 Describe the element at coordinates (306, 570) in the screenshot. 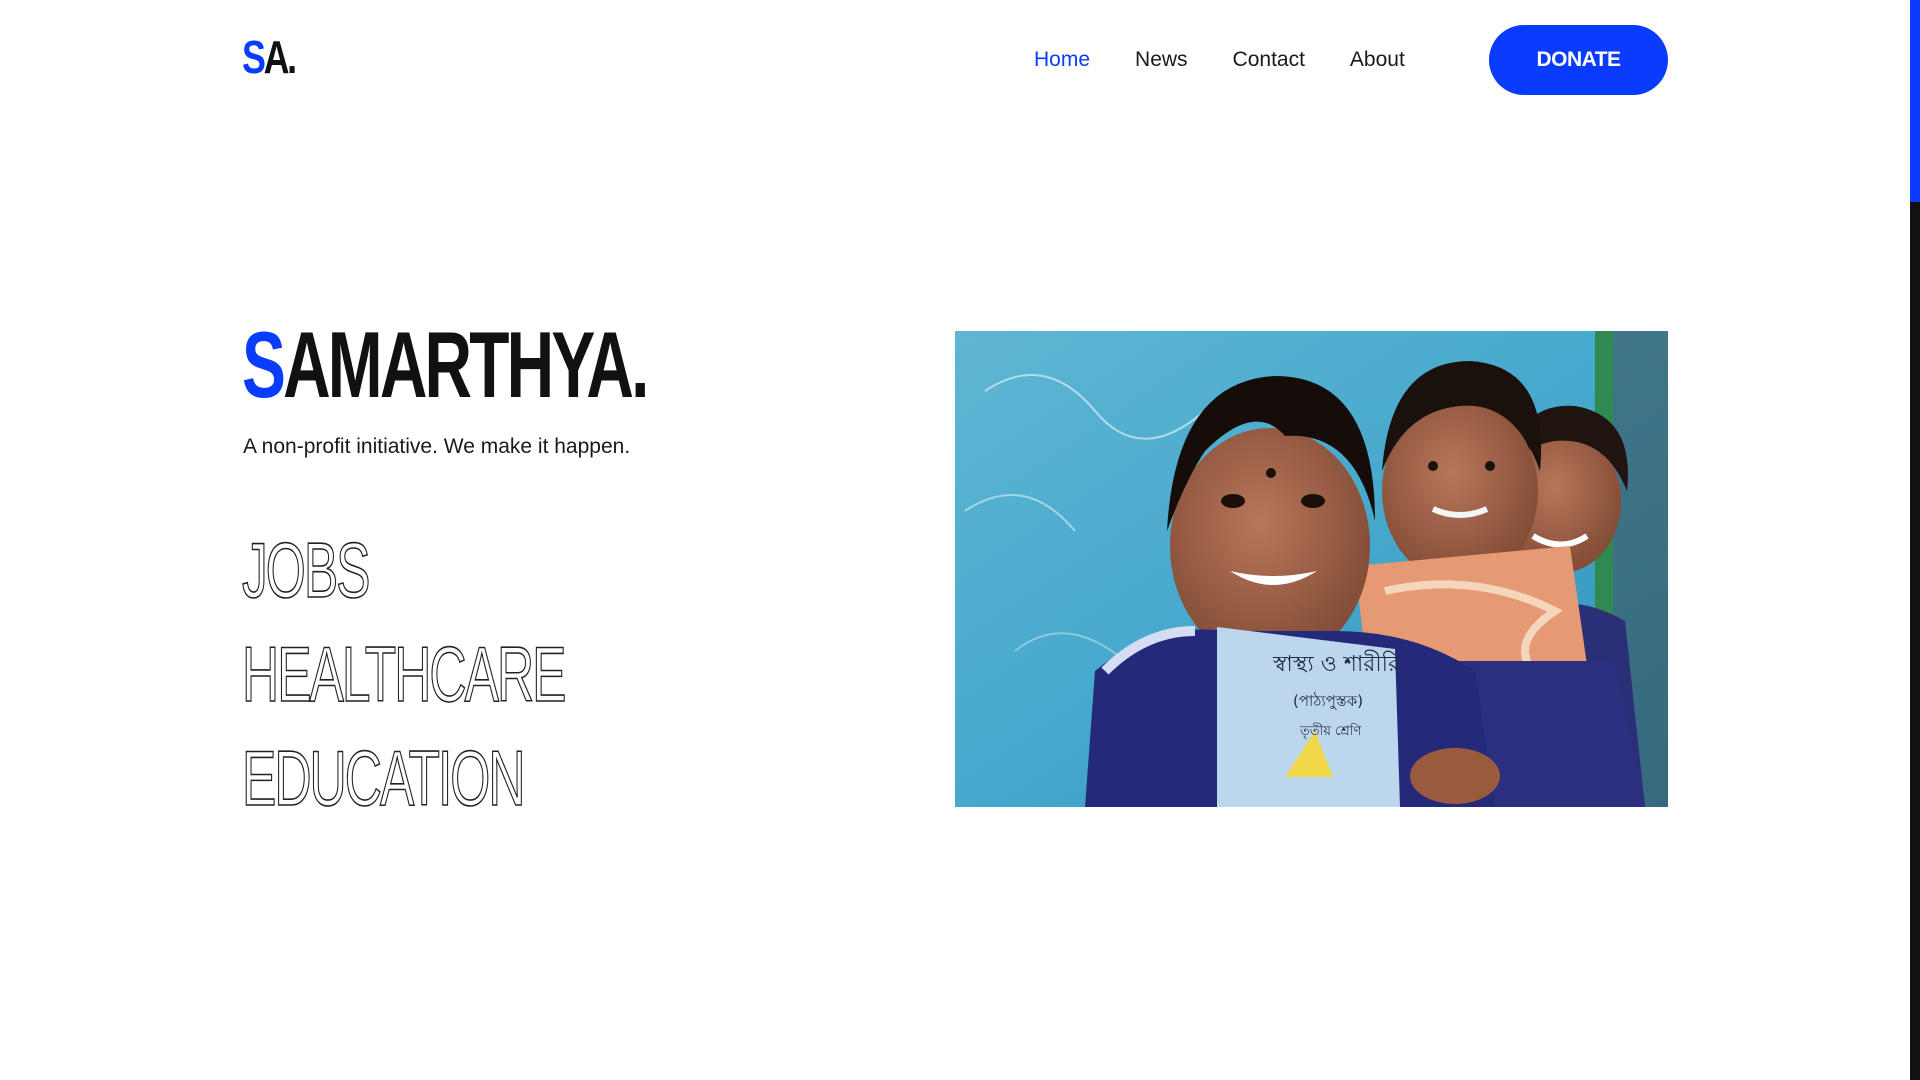

I see `focus-area-jobs: JOBS` at that location.